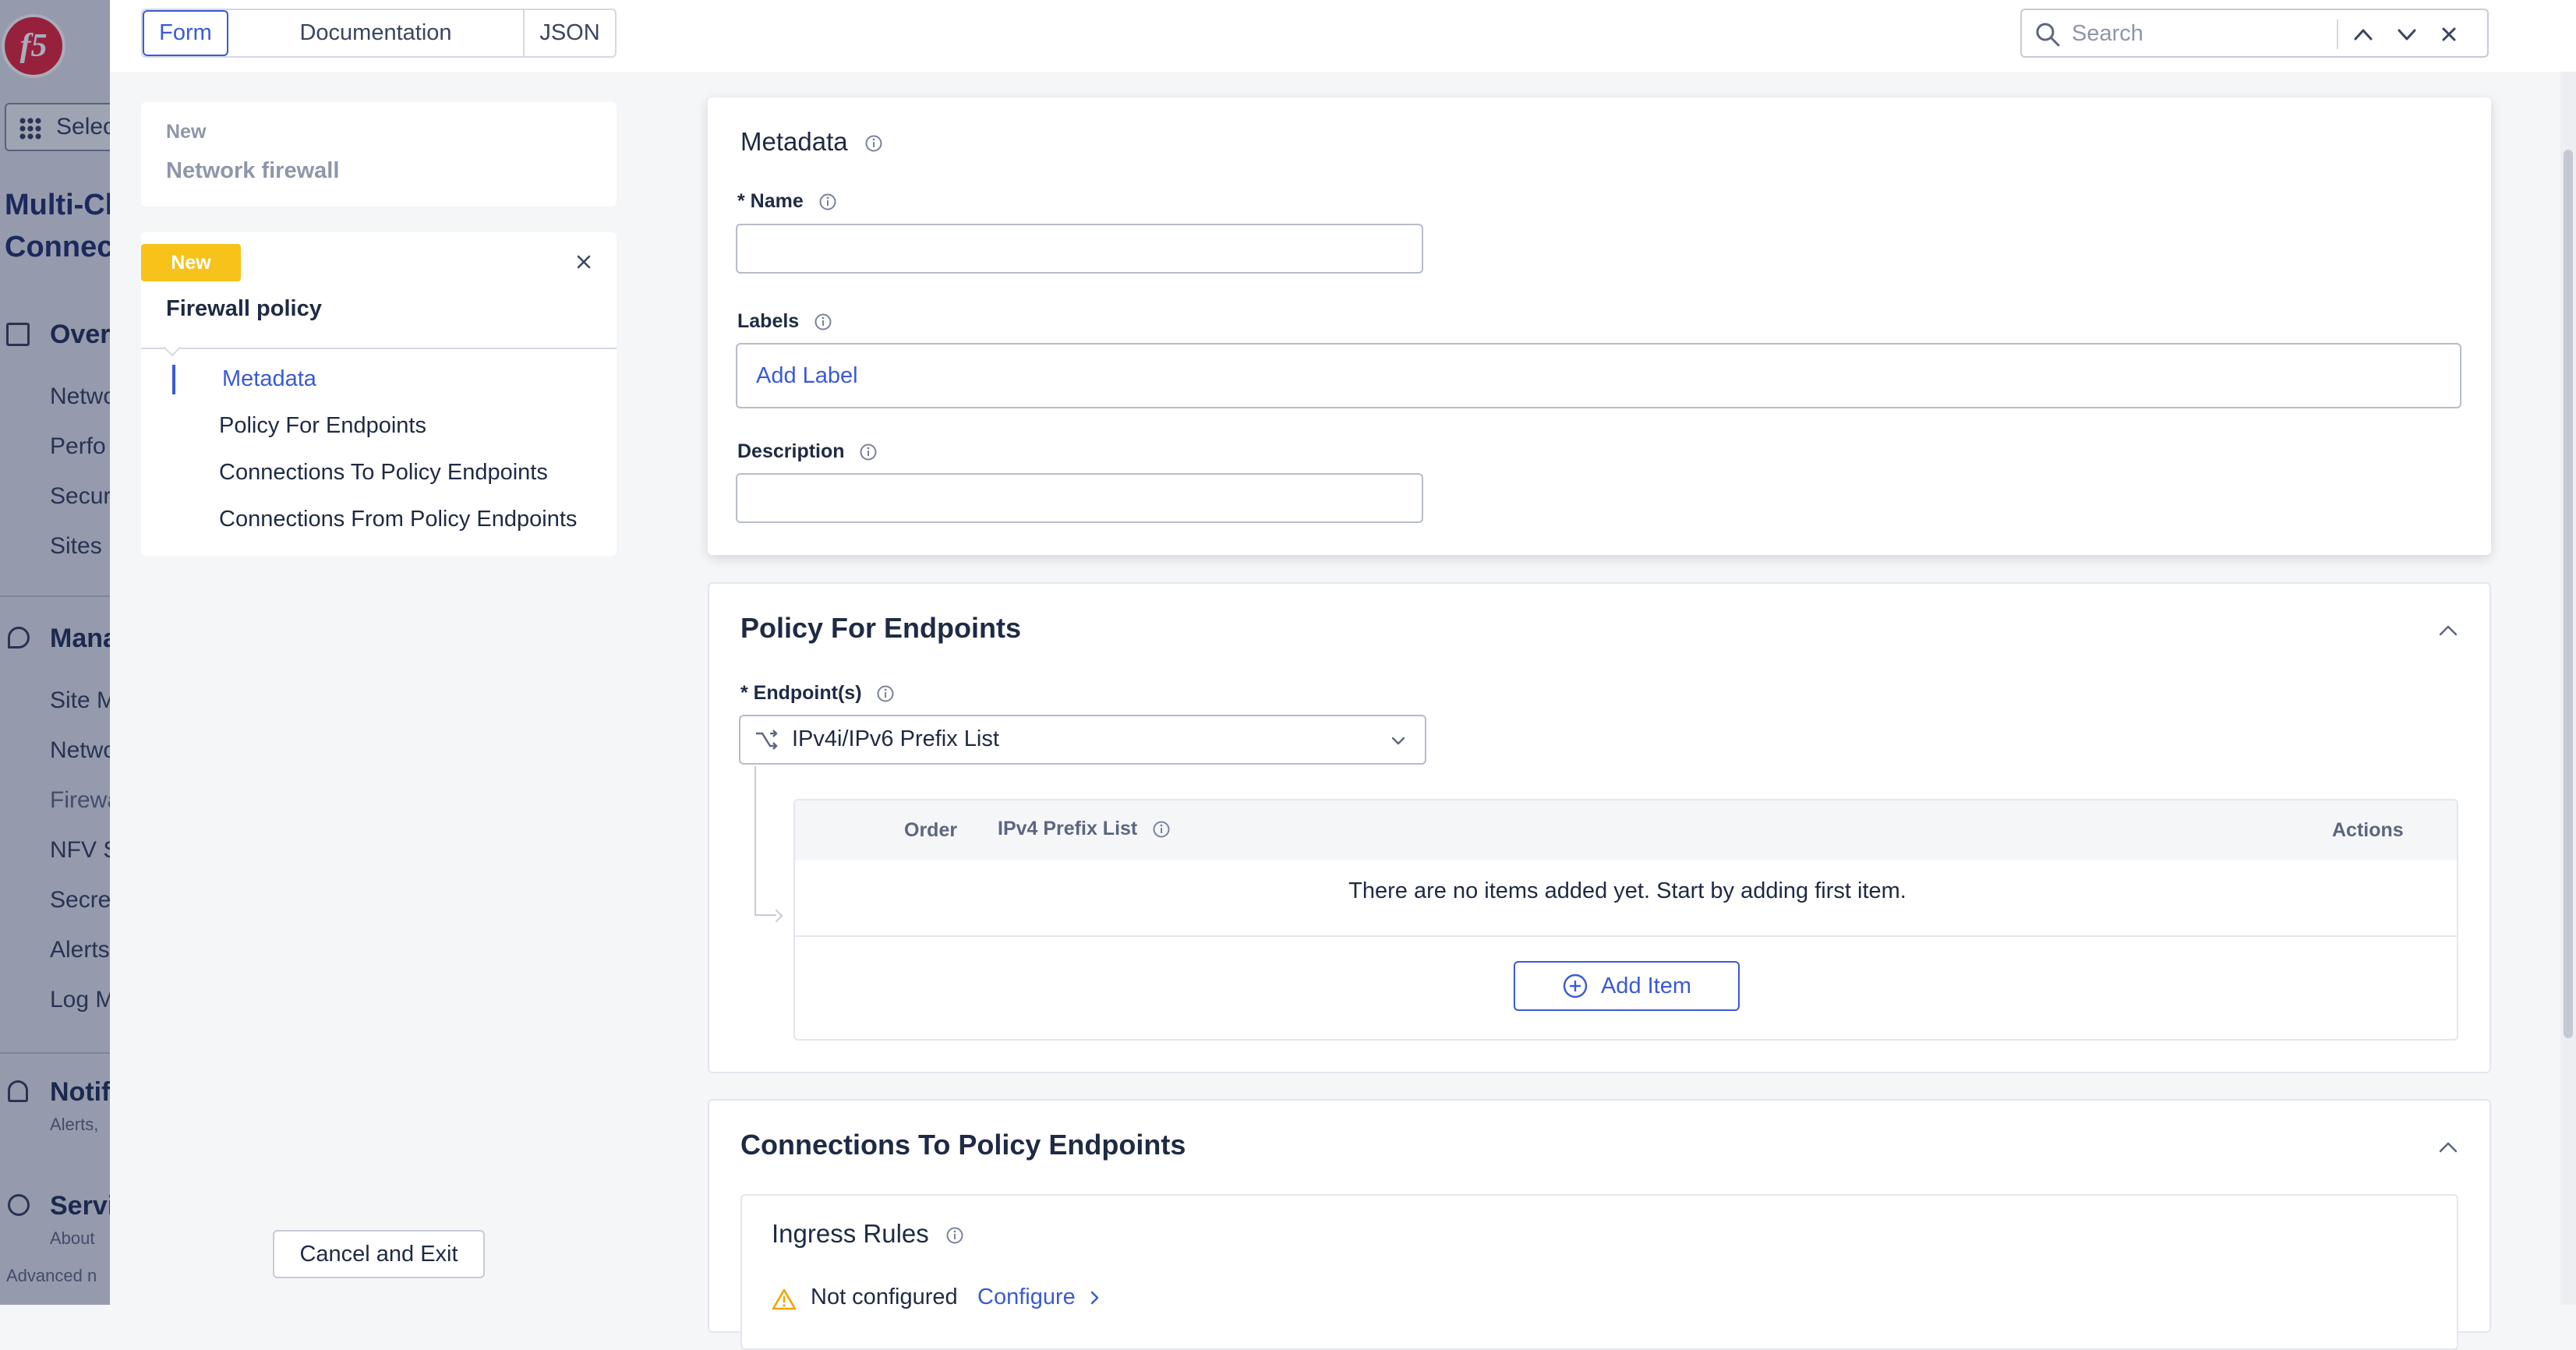  What do you see at coordinates (1599, 1272) in the screenshot?
I see `ingress-rules-card: Ingress Rules Not configured Configure` at bounding box center [1599, 1272].